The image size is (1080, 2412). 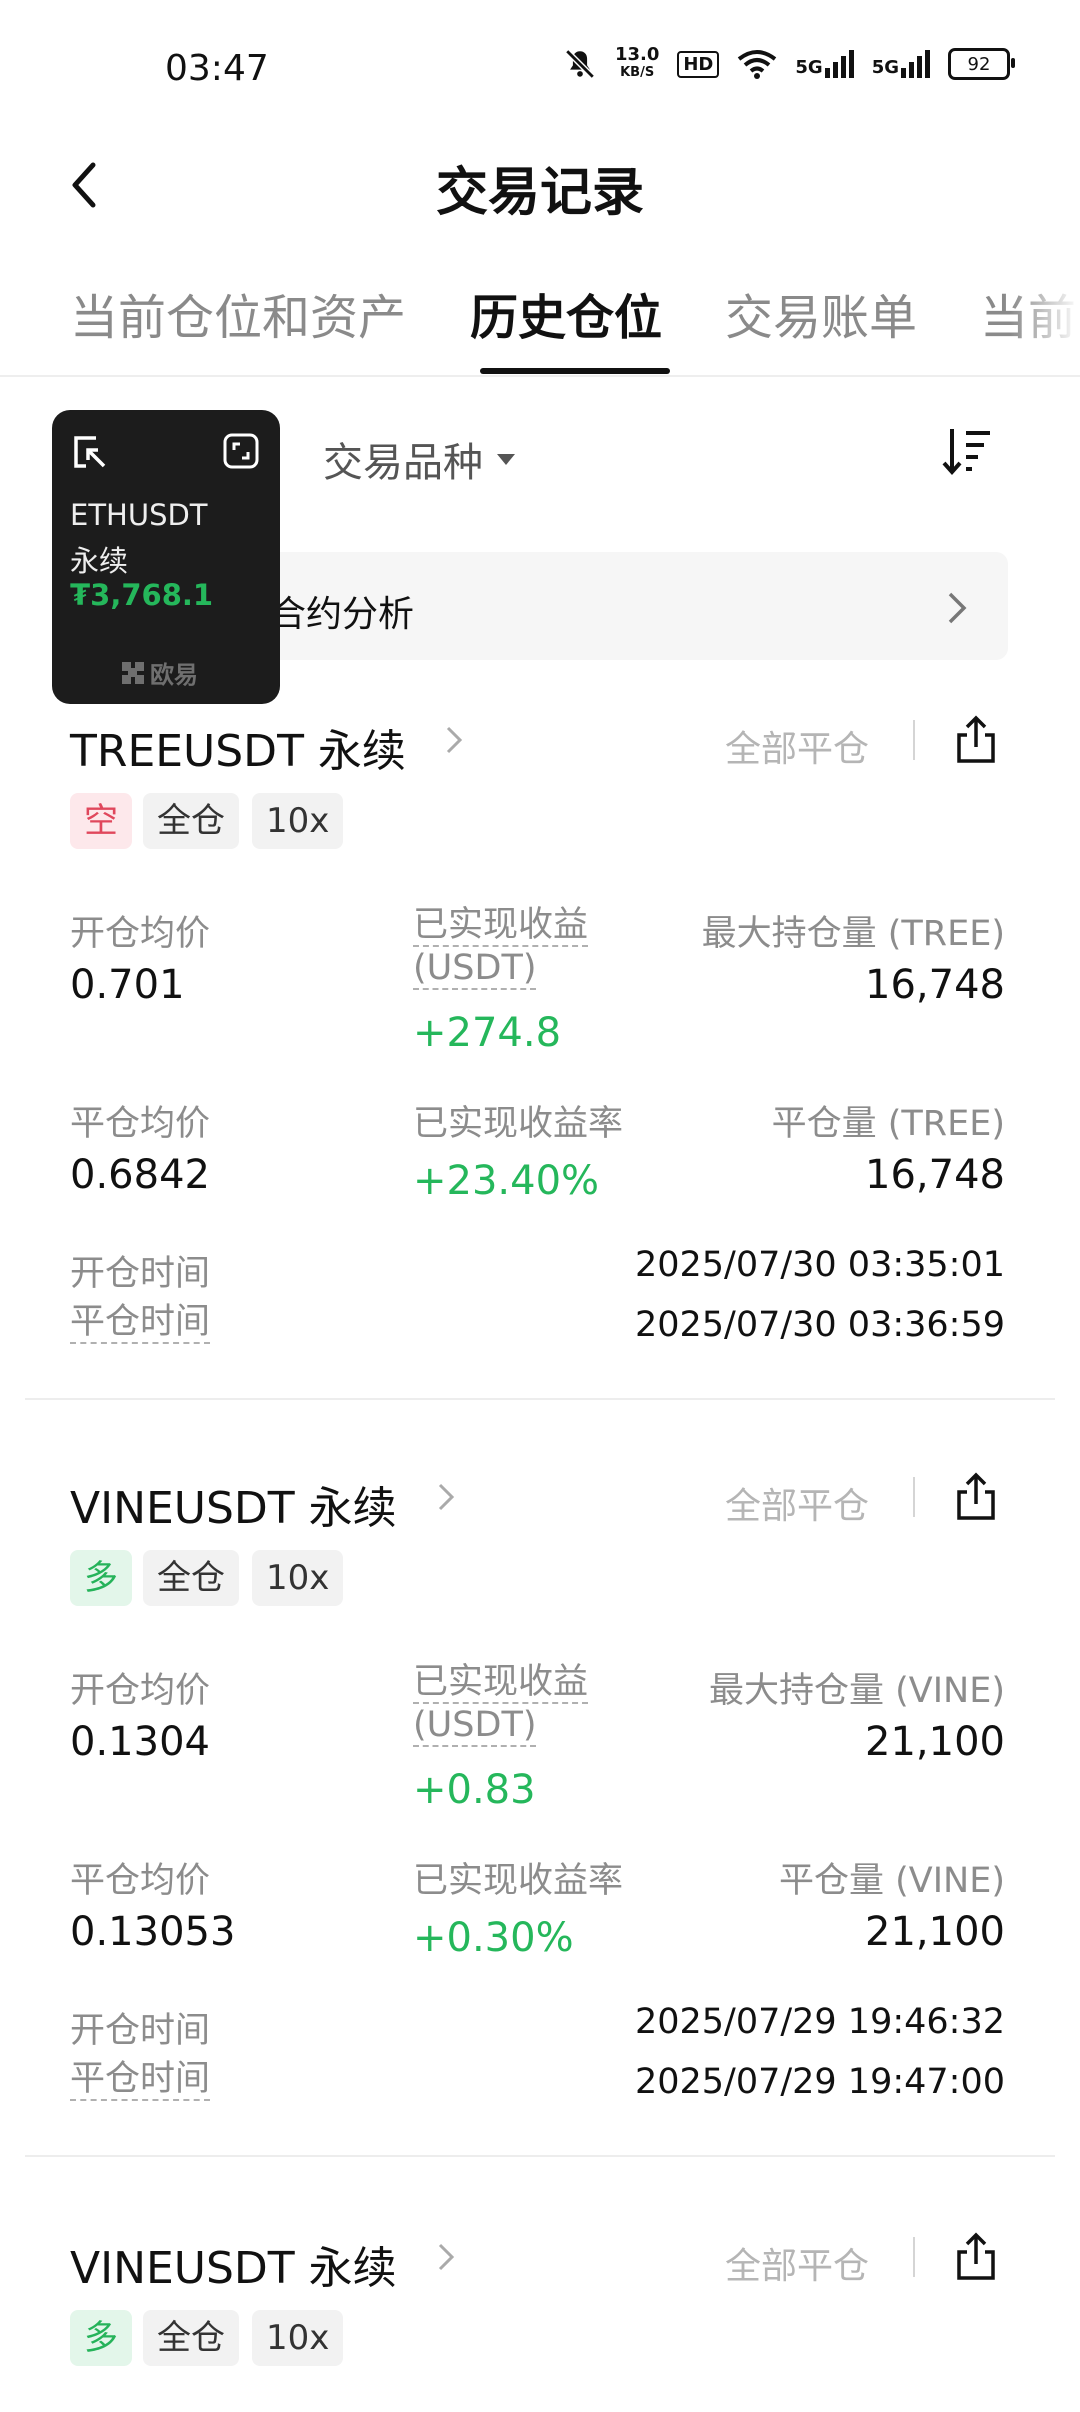 I want to click on widget-symbol: ETHUSDT, so click(x=139, y=515).